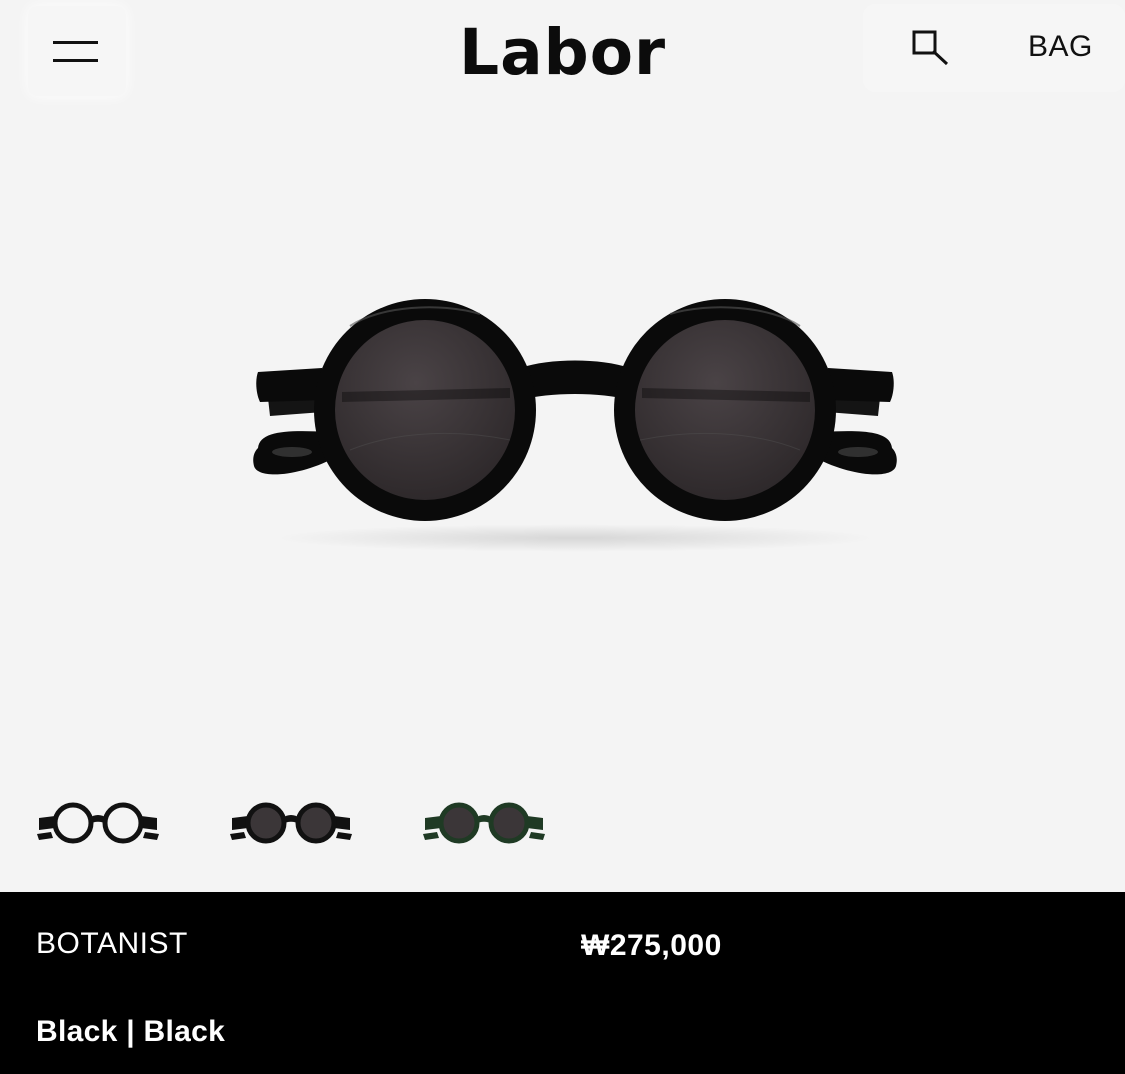 Image resolution: width=1125 pixels, height=1074 pixels. Describe the element at coordinates (112, 943) in the screenshot. I see `product-name: BOTANIST` at that location.